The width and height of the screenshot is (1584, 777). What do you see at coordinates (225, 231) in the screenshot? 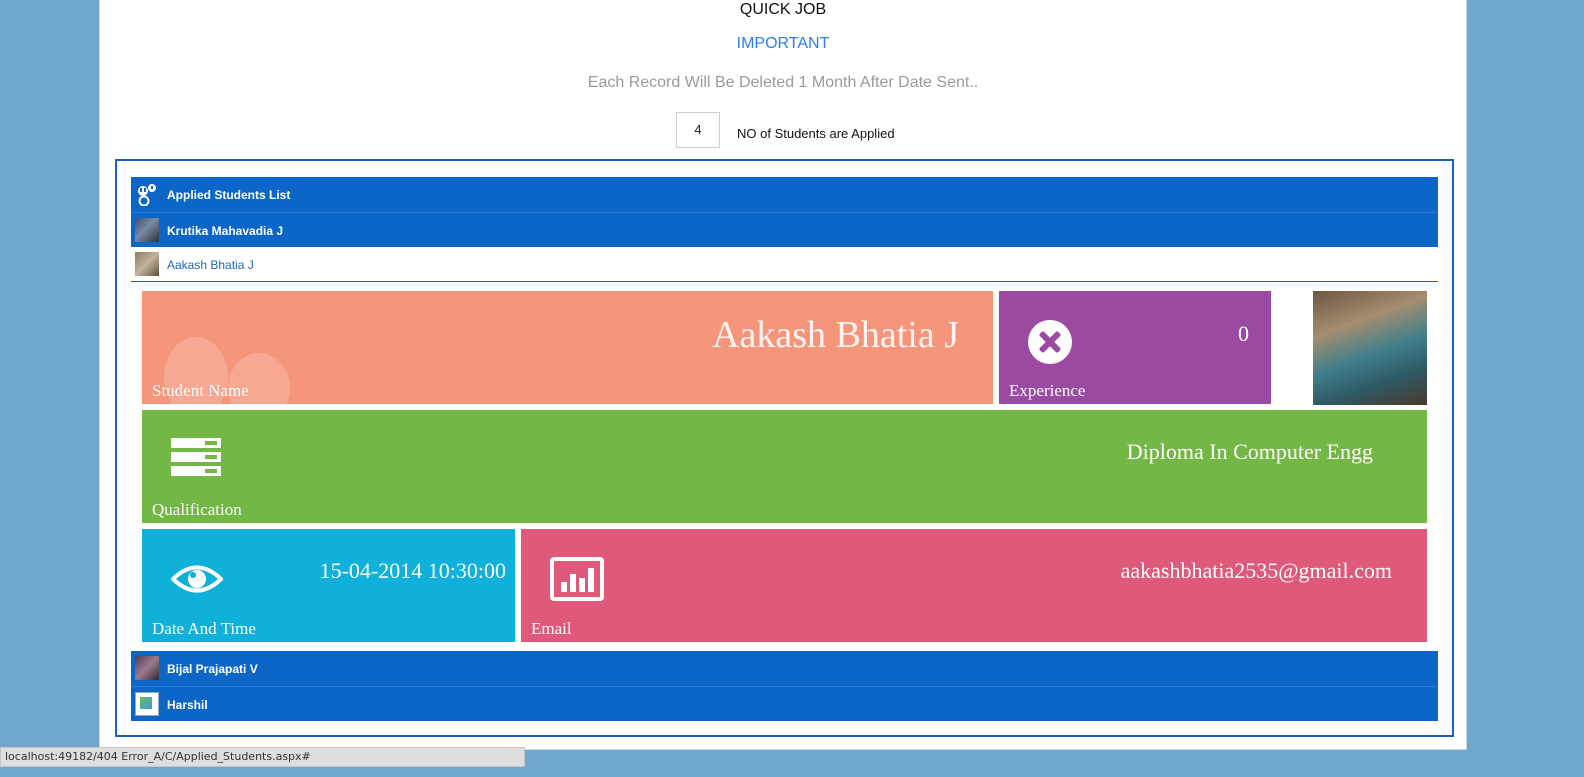
I see `student-name: Krutika Mahavadia J` at bounding box center [225, 231].